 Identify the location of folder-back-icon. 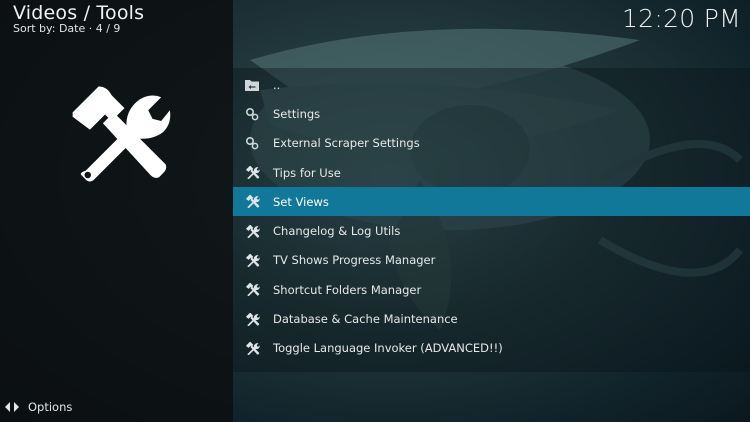
(252, 85).